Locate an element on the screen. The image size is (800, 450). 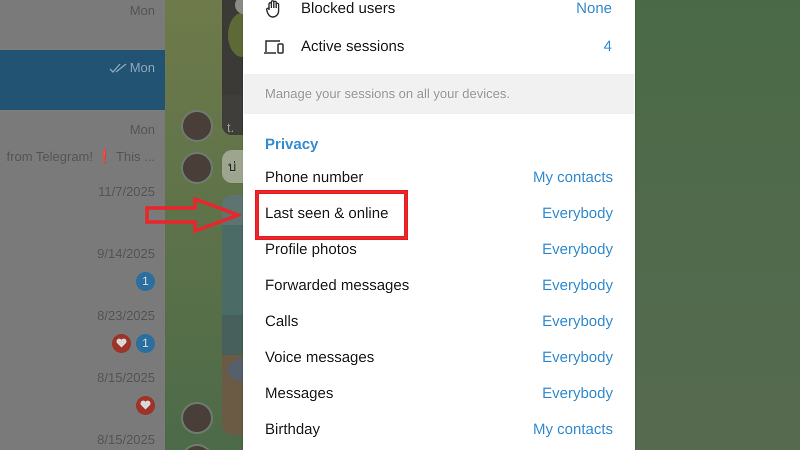
row-label: Profile photos is located at coordinates (311, 250).